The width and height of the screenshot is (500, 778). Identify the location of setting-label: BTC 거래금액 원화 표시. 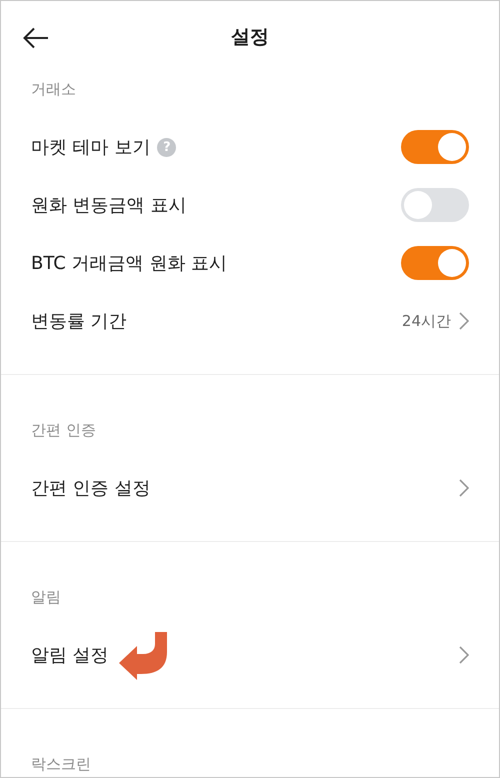
(129, 263).